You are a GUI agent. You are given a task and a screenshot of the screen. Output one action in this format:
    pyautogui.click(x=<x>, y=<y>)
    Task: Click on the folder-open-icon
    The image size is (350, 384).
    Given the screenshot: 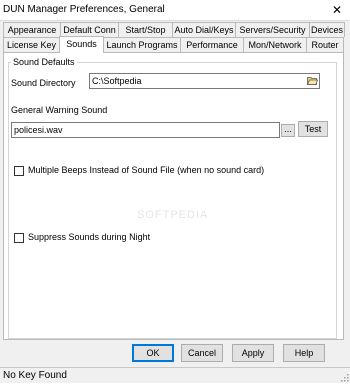 What is the action you would take?
    pyautogui.click(x=312, y=80)
    